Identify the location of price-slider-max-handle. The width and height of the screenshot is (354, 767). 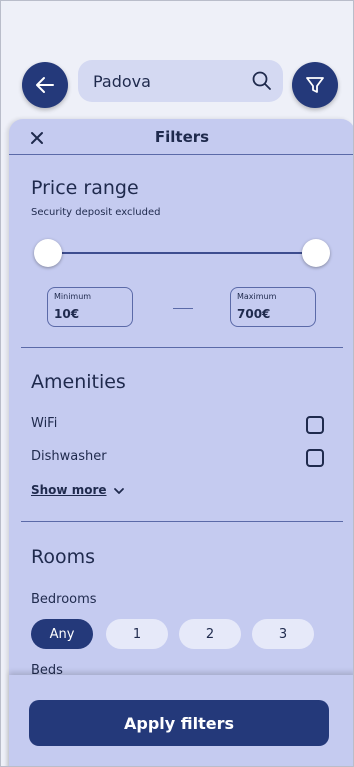
(316, 253).